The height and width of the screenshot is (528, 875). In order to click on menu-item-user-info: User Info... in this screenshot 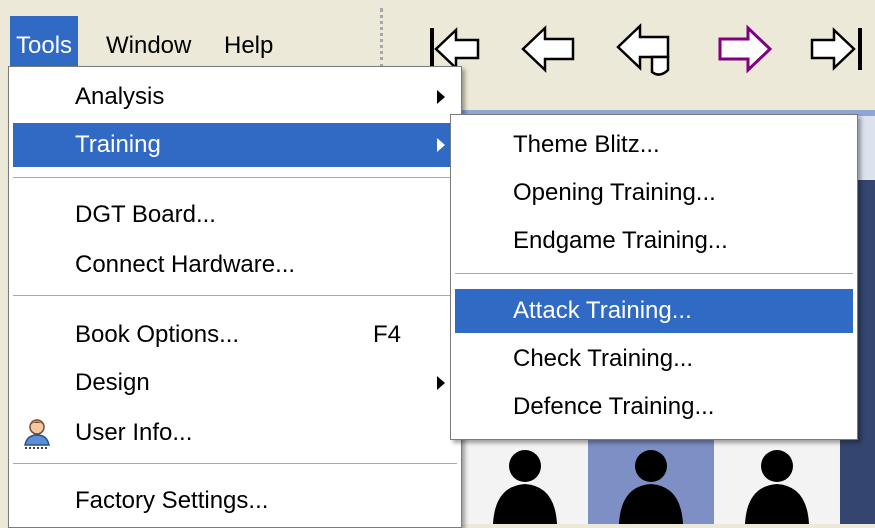, I will do `click(235, 433)`.